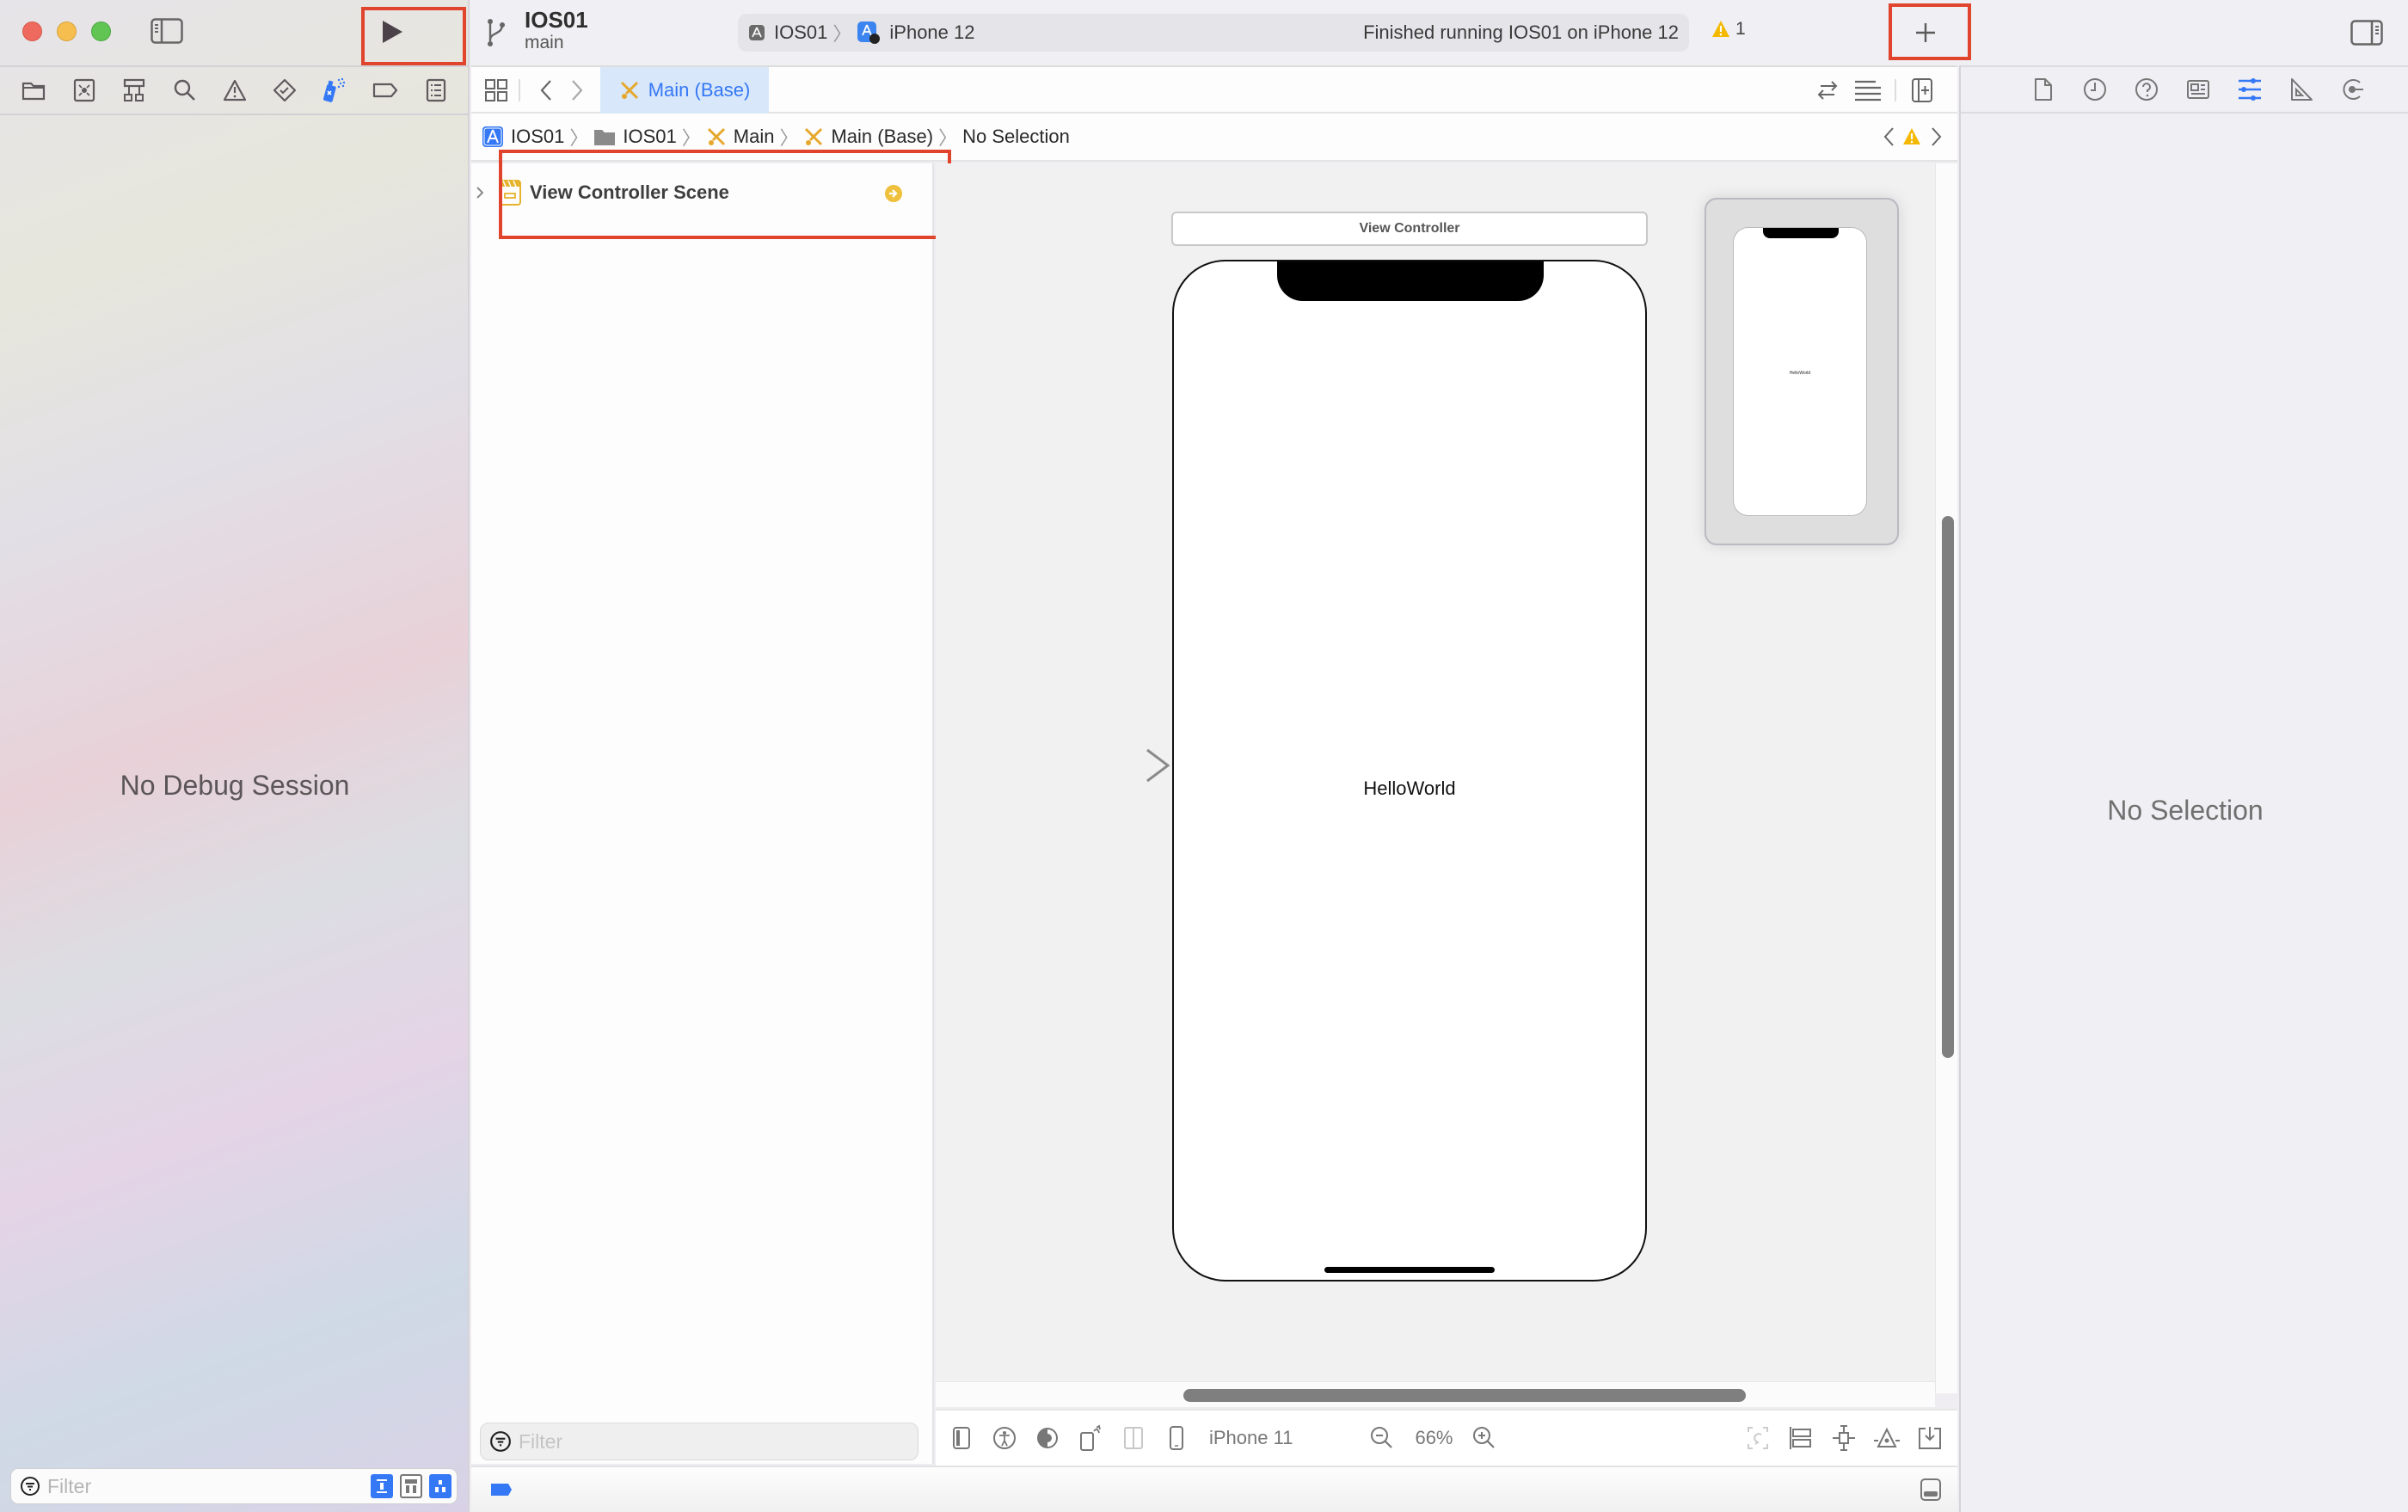 Image resolution: width=2408 pixels, height=1512 pixels. I want to click on source-control-icon, so click(84, 90).